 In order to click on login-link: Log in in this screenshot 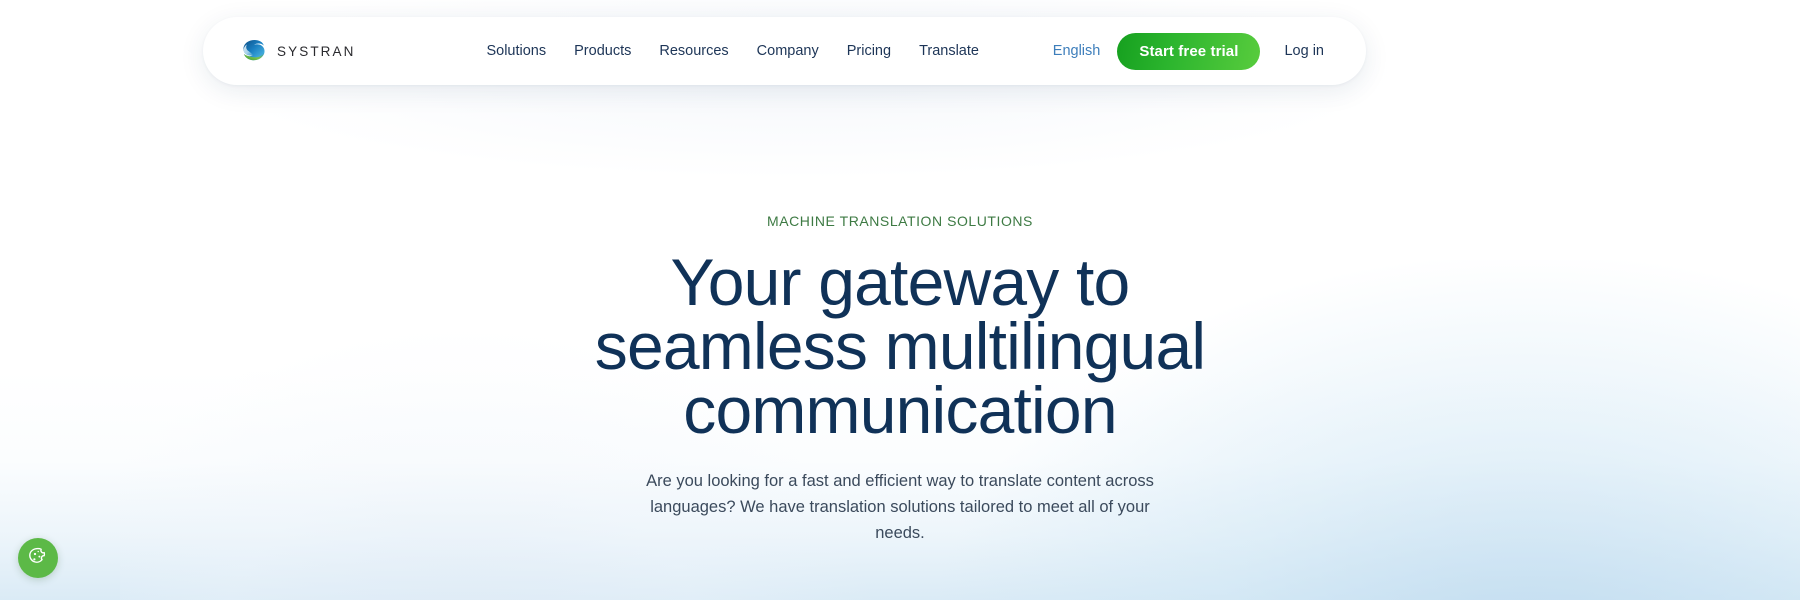, I will do `click(1299, 51)`.